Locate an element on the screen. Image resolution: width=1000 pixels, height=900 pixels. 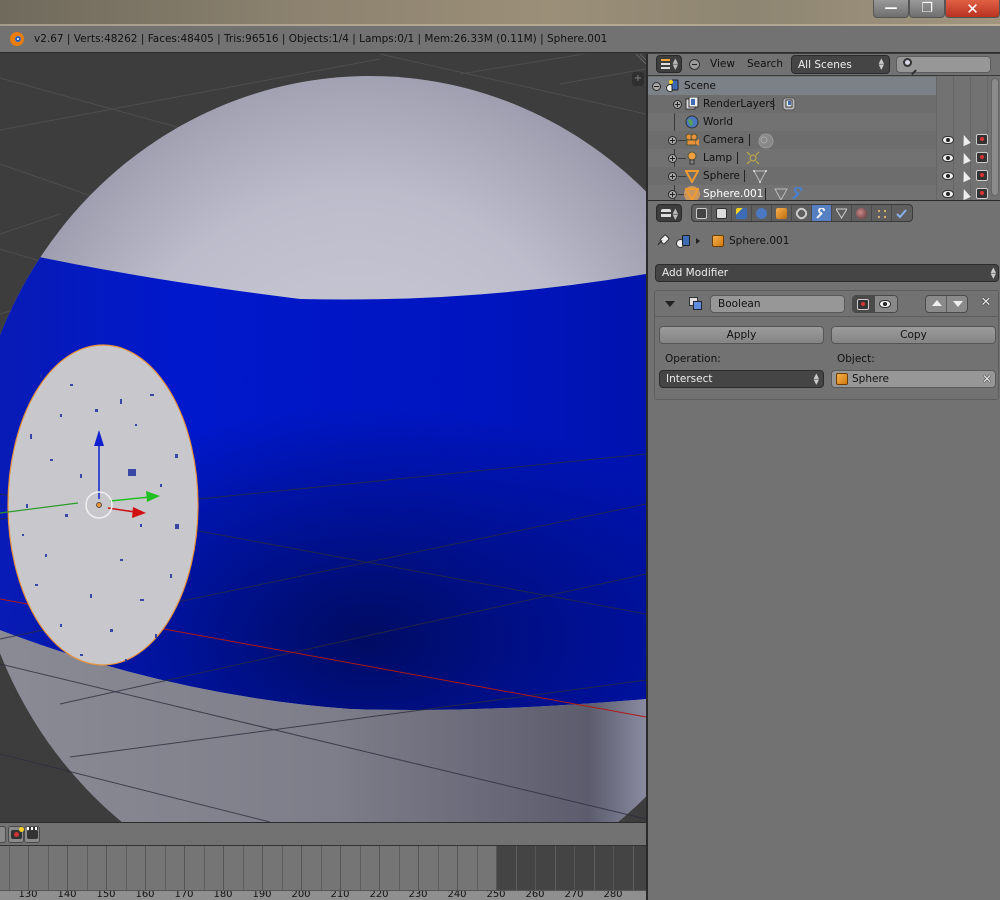
minimize-button: — is located at coordinates (891, 9).